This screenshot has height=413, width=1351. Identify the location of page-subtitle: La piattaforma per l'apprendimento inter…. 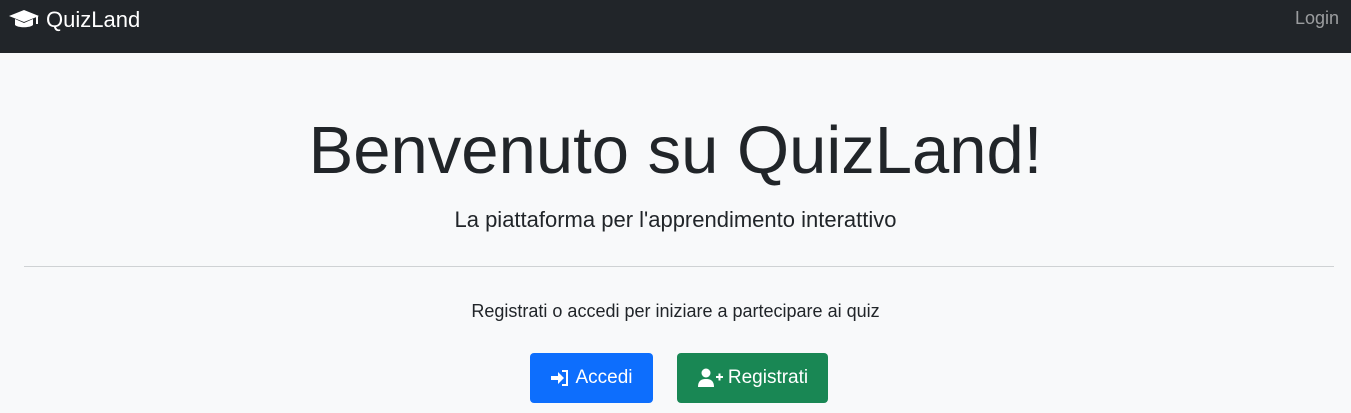
(675, 219).